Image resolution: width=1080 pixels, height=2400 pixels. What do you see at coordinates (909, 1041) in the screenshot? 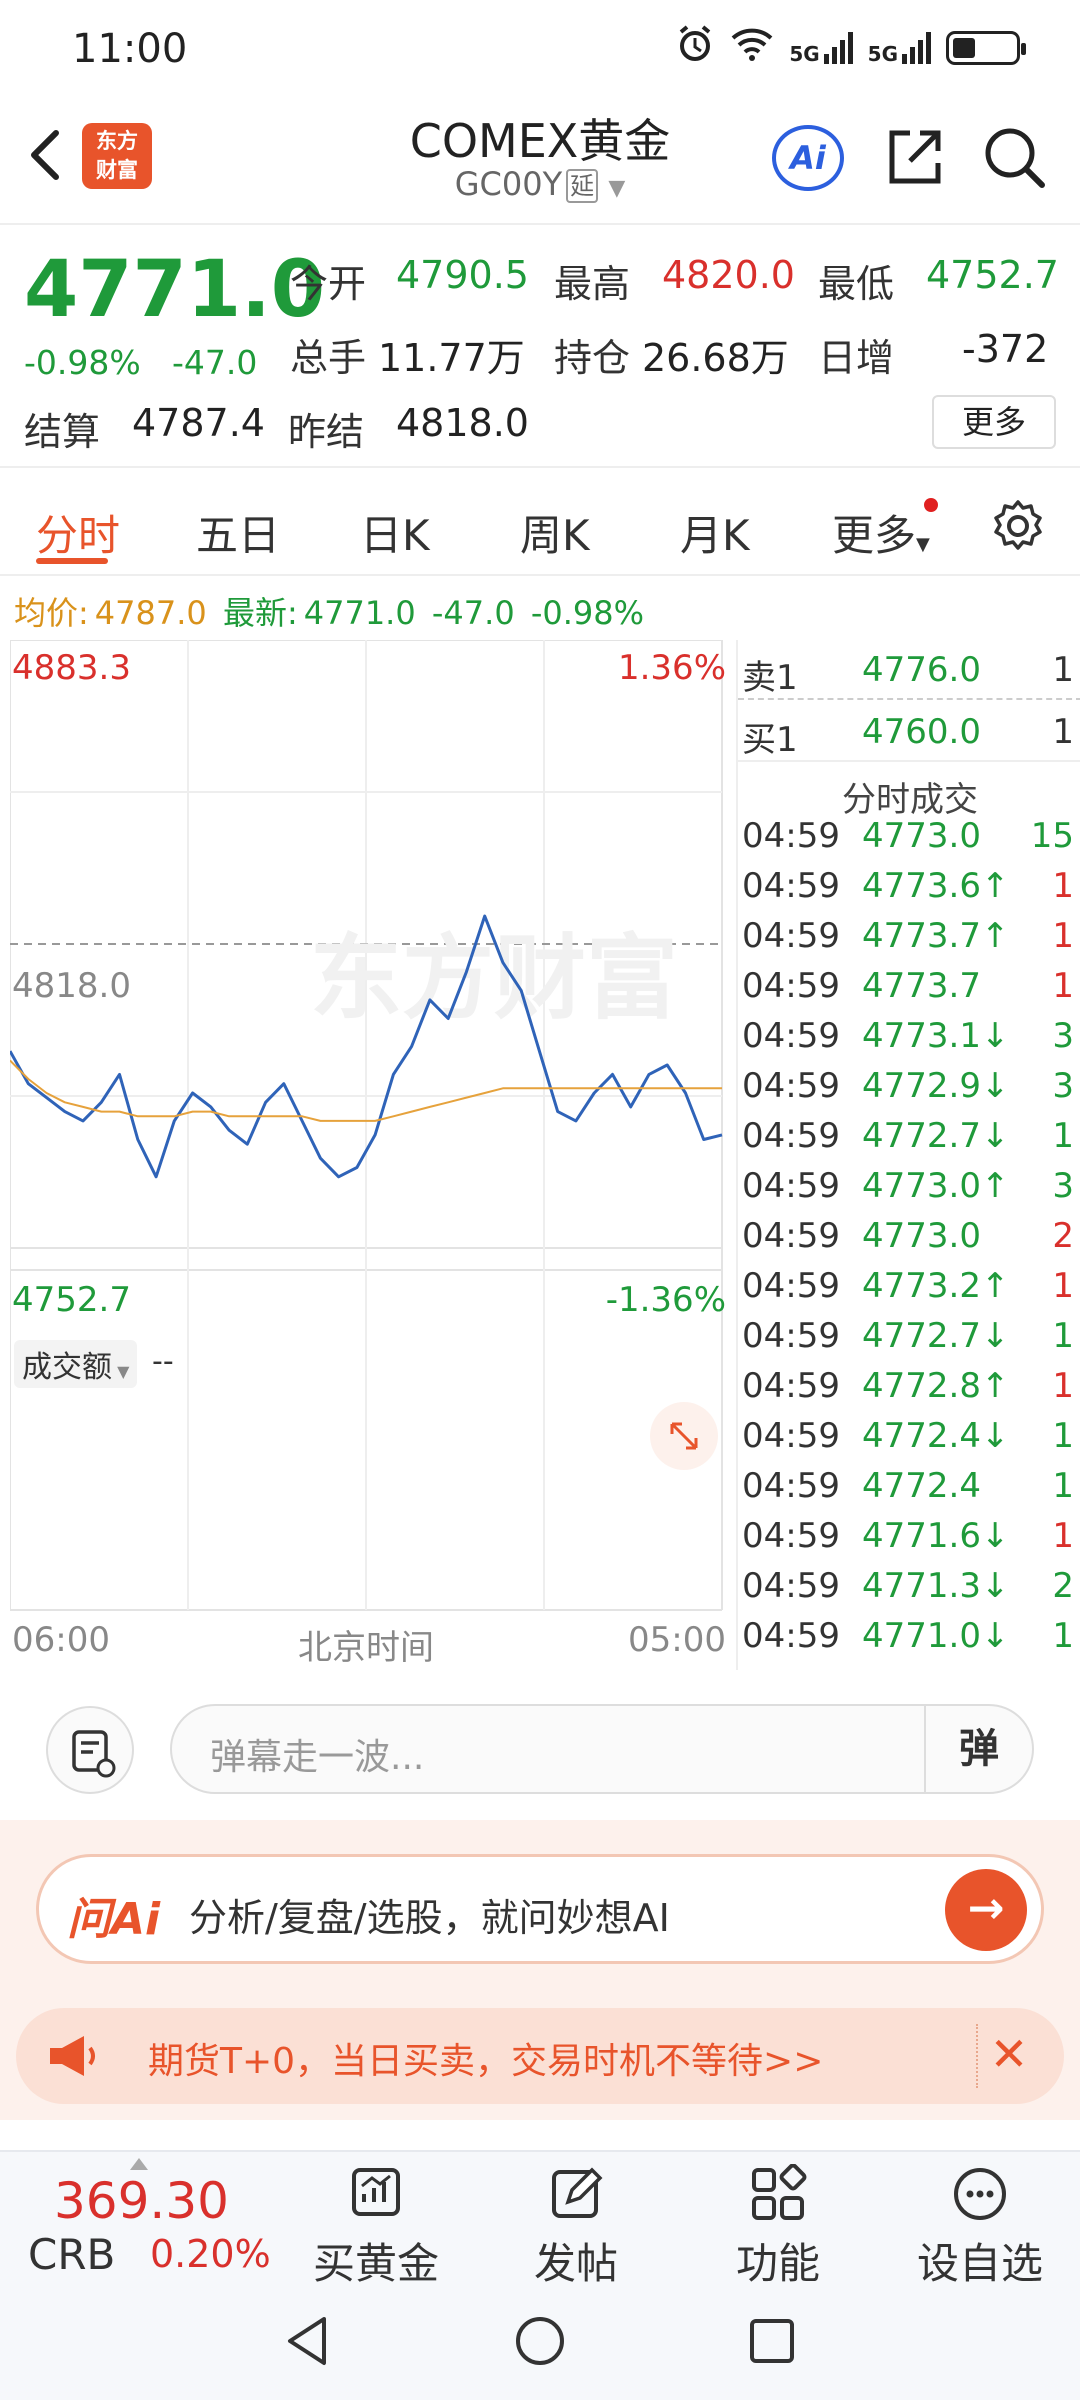
I see `trade-row: 04:59 4773.1↓ 3` at bounding box center [909, 1041].